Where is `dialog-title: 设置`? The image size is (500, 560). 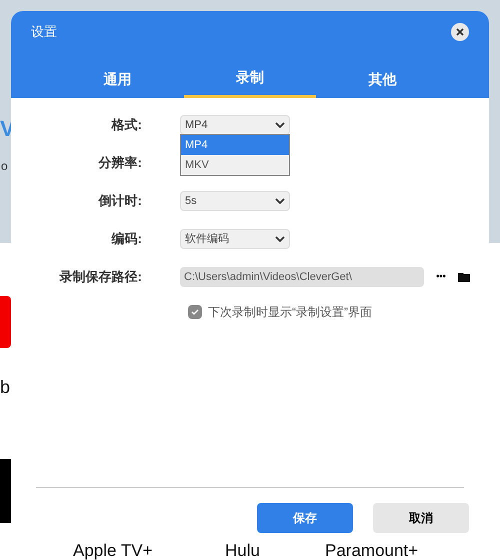 dialog-title: 设置 is located at coordinates (44, 32).